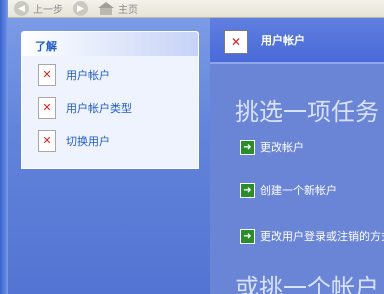 This screenshot has width=384, height=294. I want to click on learn-item-label: 切换用户, so click(88, 141).